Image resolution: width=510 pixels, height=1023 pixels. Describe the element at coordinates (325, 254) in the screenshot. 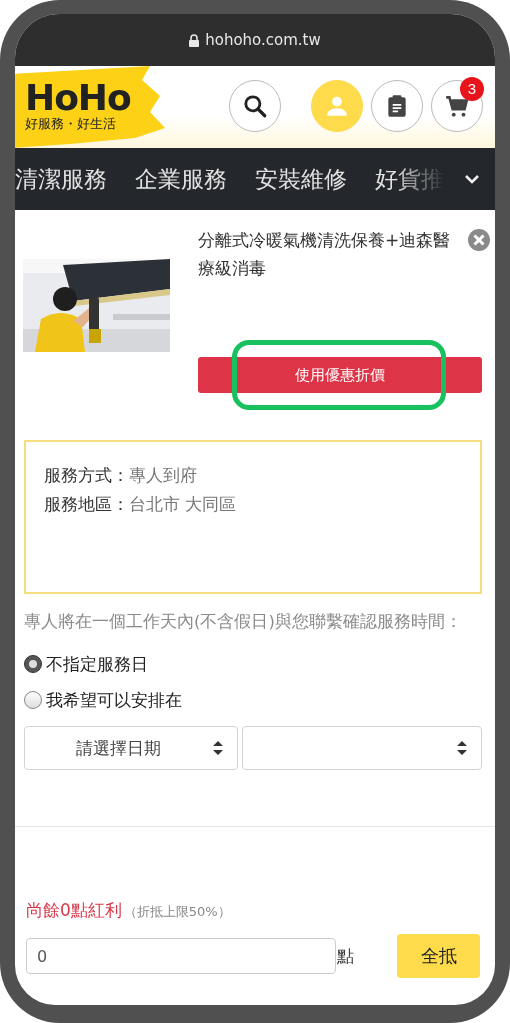

I see `product-title: 分離式冷暖氣機清洗保養+迪森醫療級消毒` at that location.